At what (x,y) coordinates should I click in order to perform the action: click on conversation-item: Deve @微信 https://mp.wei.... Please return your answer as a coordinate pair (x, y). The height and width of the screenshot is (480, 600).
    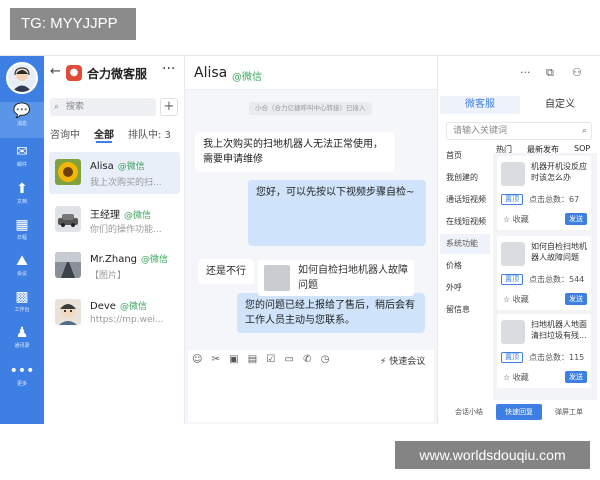
    Looking at the image, I should click on (114, 313).